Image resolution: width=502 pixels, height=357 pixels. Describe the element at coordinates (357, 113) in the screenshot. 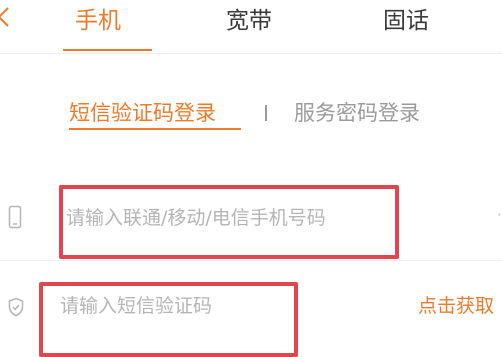

I see `password-login-option: 服务密码登录` at that location.